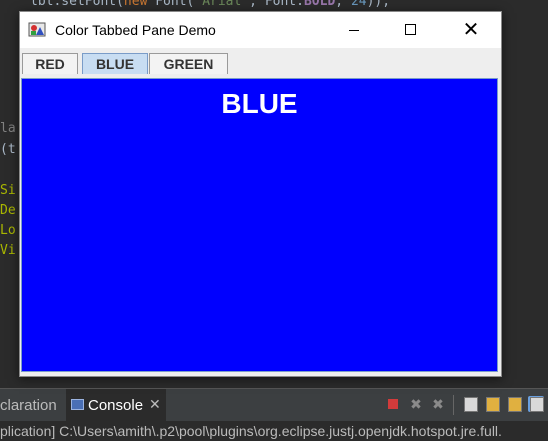 This screenshot has height=441, width=548. What do you see at coordinates (222, 4) in the screenshot?
I see `code-token-string: "Arial"` at bounding box center [222, 4].